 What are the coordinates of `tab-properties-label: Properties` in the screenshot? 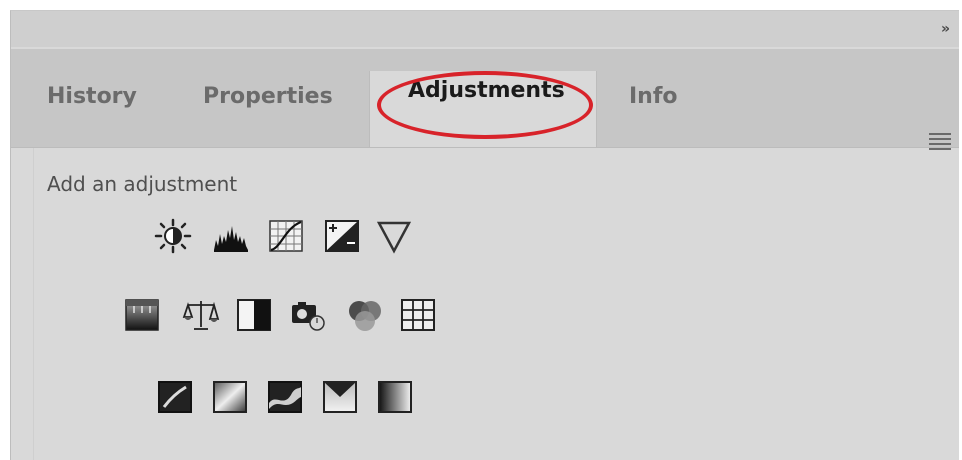 It's located at (268, 96).